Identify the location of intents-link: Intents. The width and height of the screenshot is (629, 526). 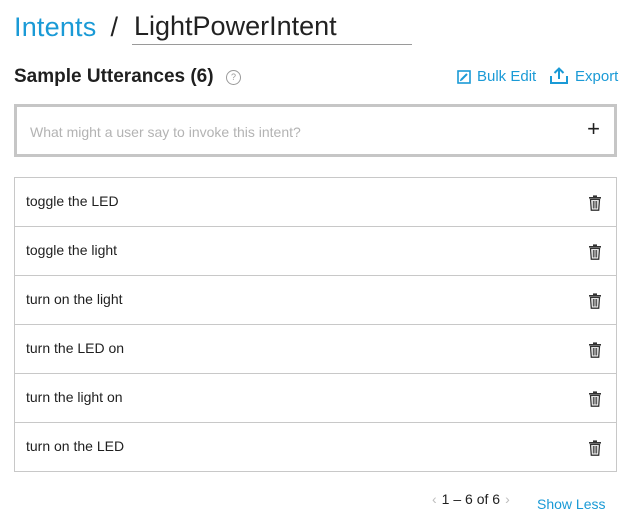
(55, 27).